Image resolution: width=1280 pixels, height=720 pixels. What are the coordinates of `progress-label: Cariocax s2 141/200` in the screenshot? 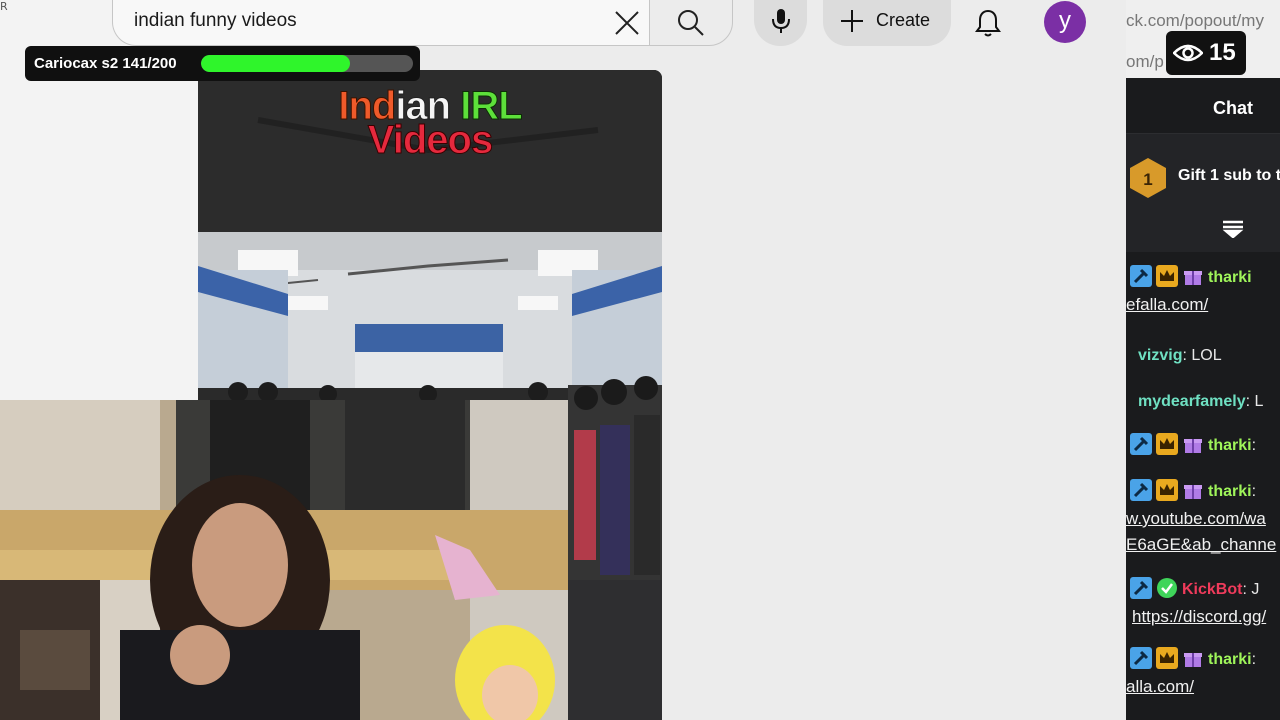 It's located at (105, 63).